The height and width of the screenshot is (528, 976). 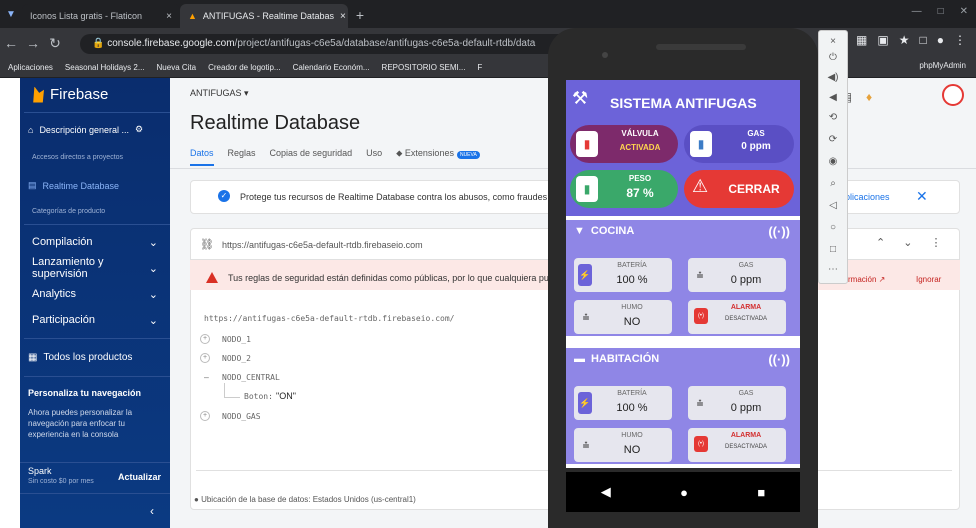 I want to click on firebase-logo: Firebase, so click(x=70, y=94).